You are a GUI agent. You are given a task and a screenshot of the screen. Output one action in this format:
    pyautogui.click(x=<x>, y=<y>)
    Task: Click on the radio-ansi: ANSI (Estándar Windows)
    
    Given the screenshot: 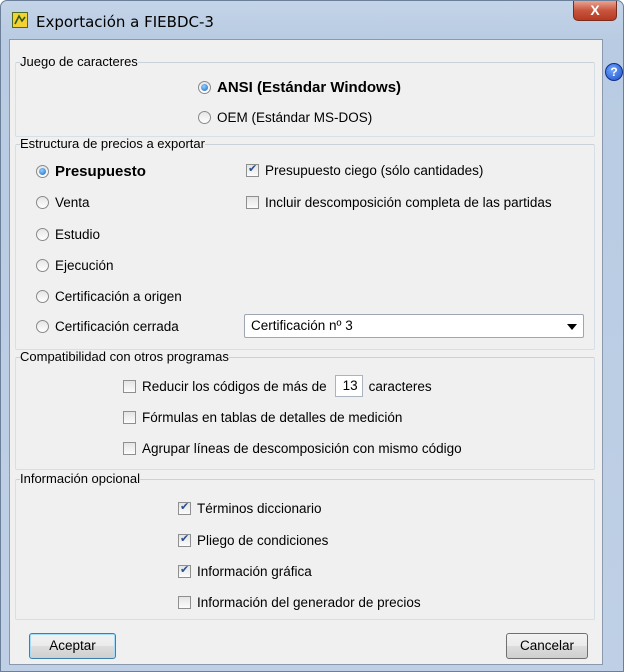 What is the action you would take?
    pyautogui.click(x=299, y=87)
    